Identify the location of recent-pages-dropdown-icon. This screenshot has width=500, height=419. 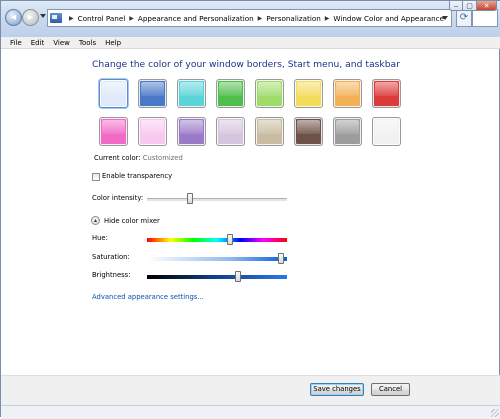
(43, 16).